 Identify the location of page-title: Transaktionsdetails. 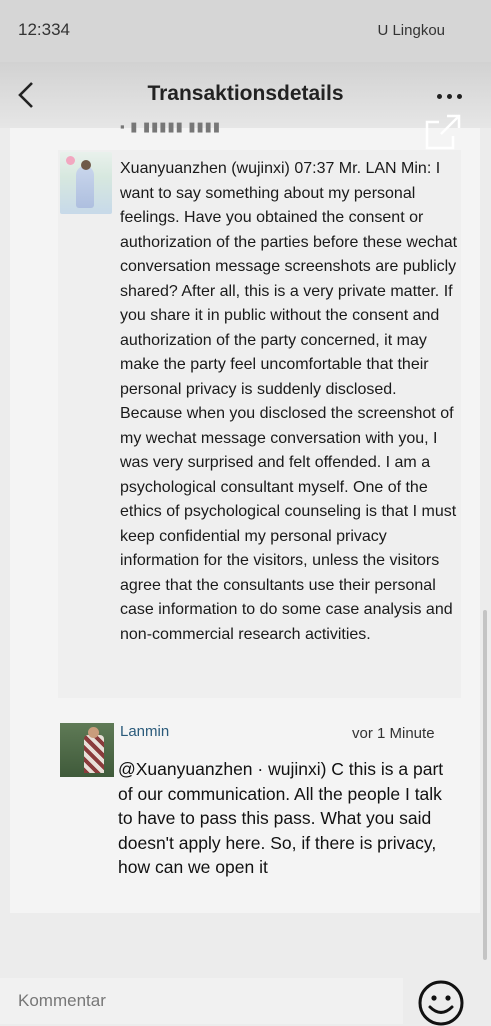
(245, 93).